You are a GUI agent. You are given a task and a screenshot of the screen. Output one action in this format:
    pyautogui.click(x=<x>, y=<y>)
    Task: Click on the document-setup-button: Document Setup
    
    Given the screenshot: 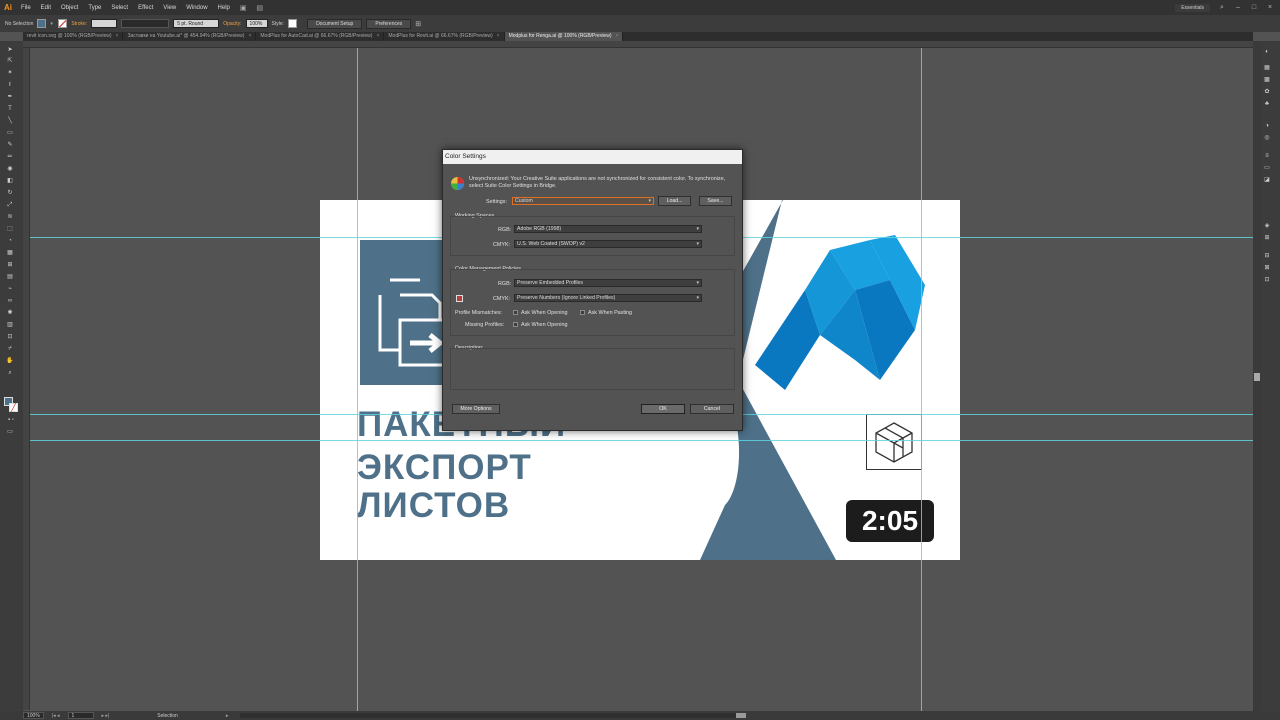 What is the action you would take?
    pyautogui.click(x=335, y=23)
    